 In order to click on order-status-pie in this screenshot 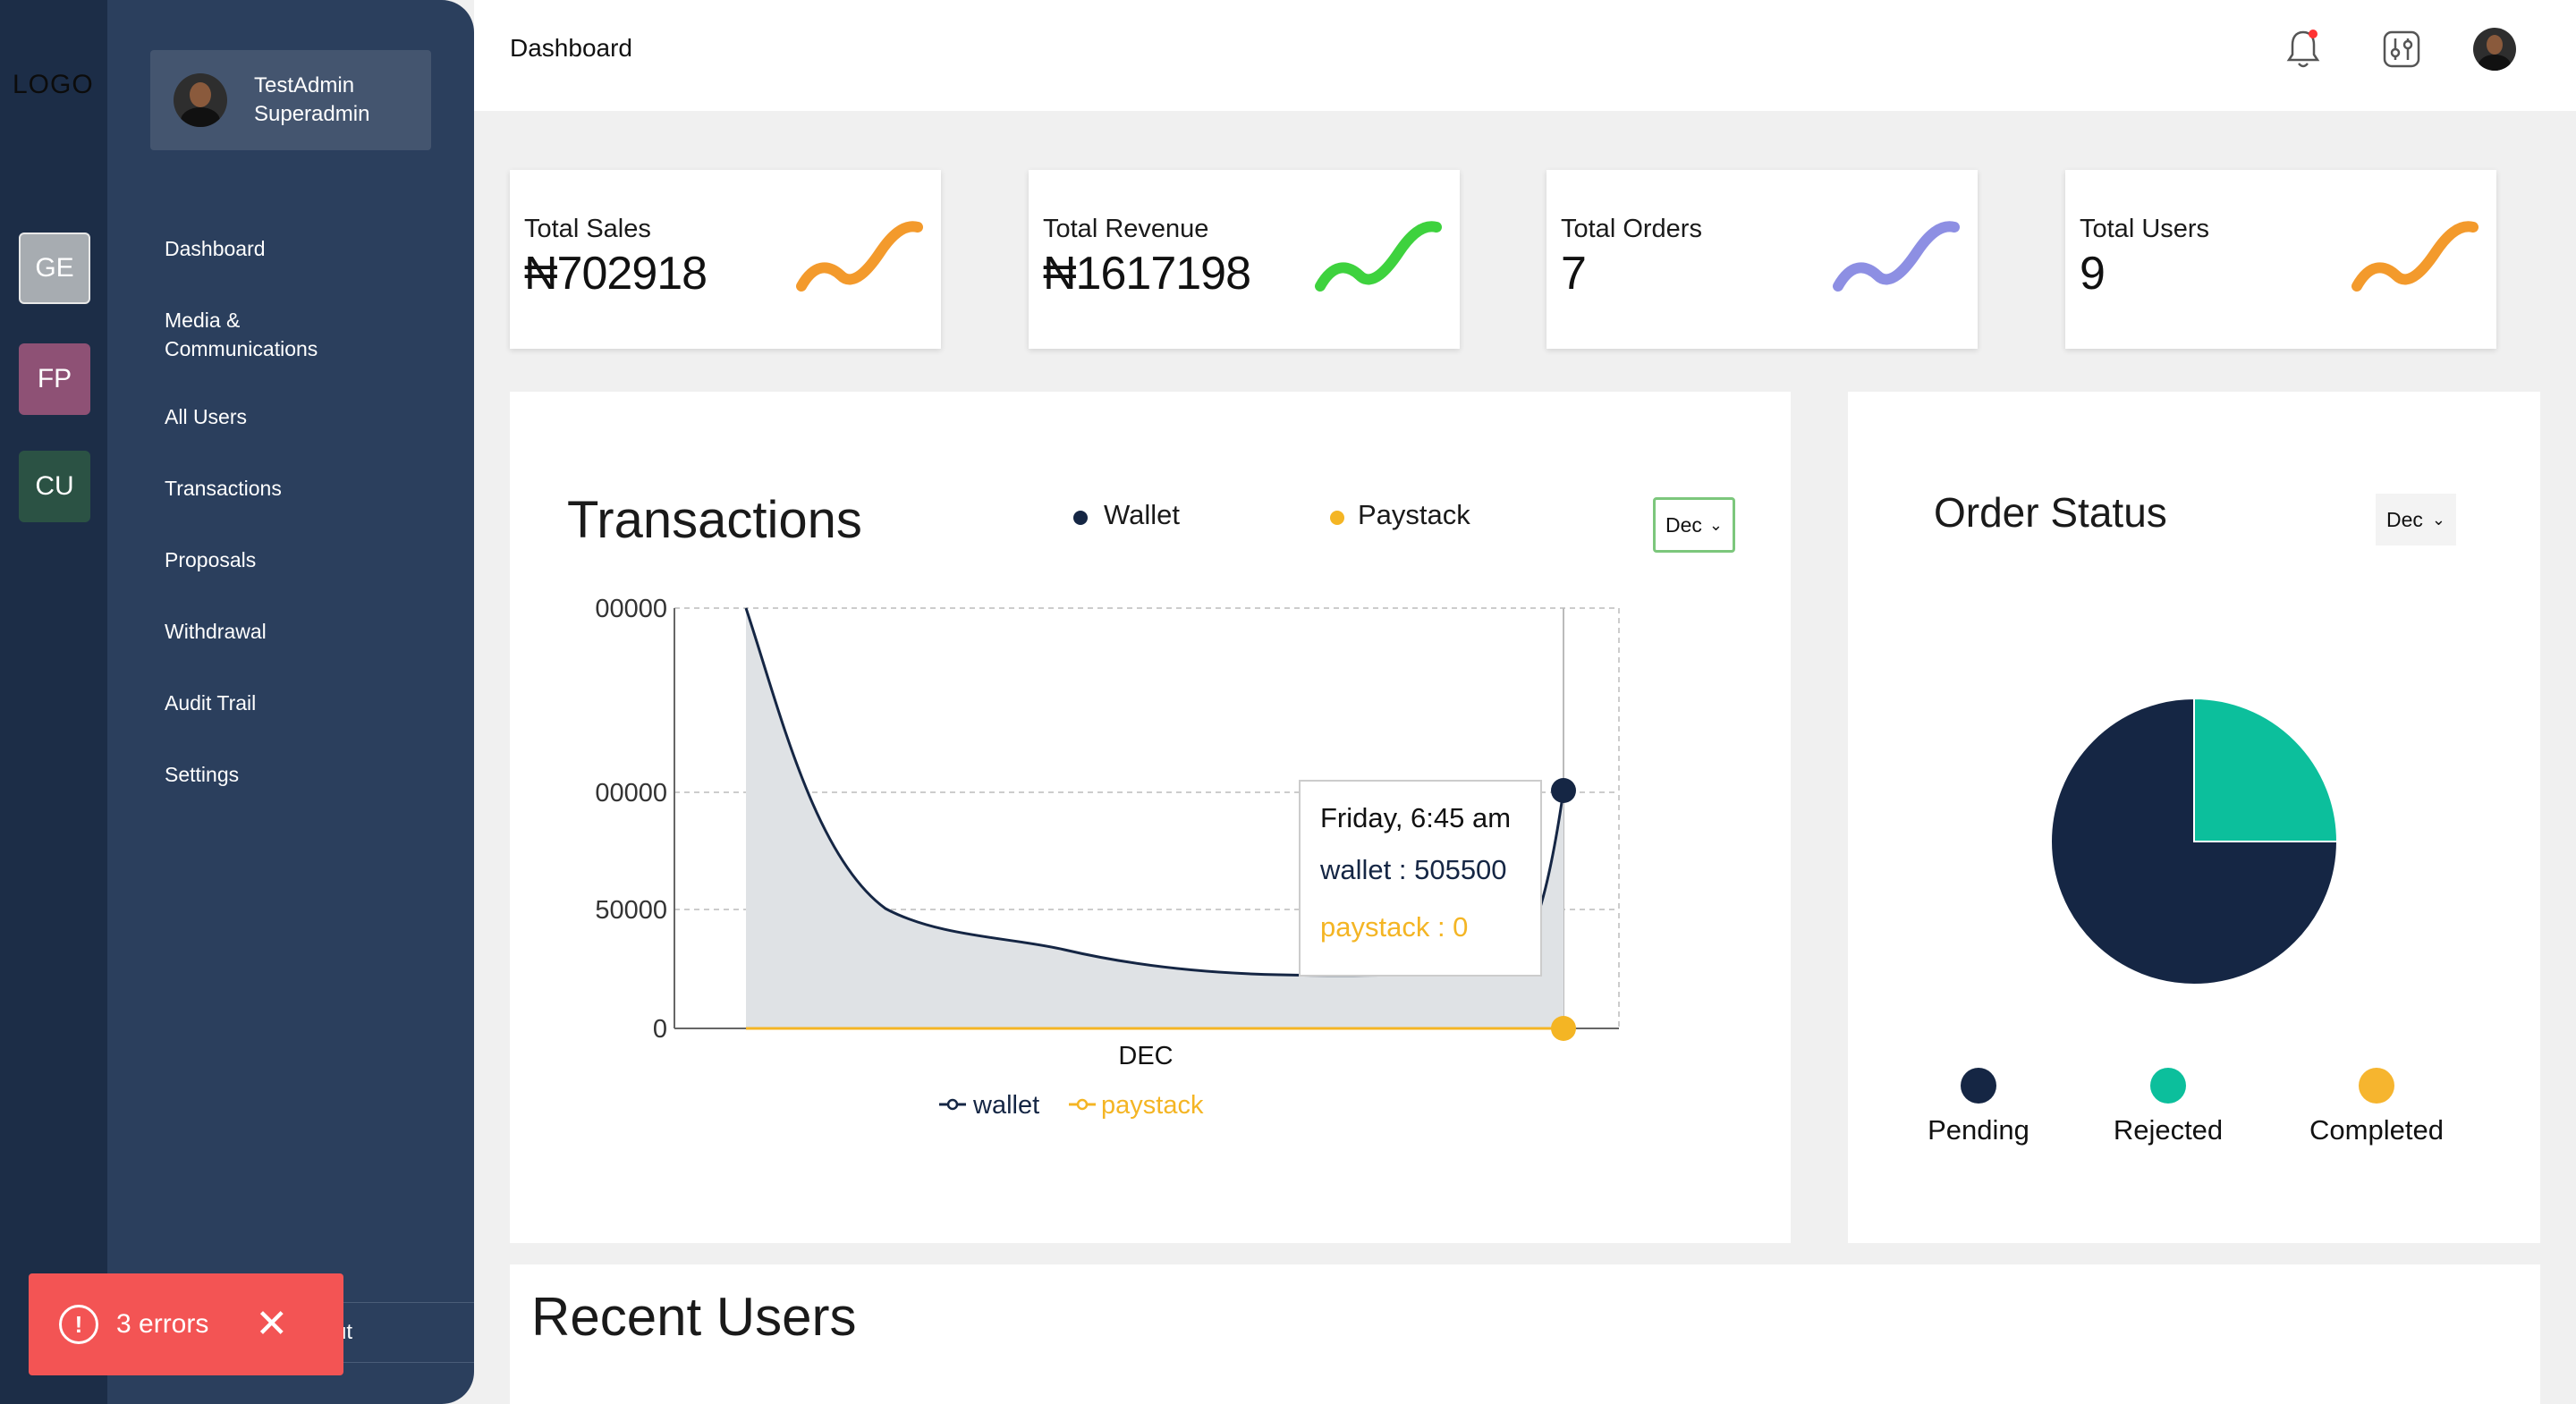, I will do `click(2194, 841)`.